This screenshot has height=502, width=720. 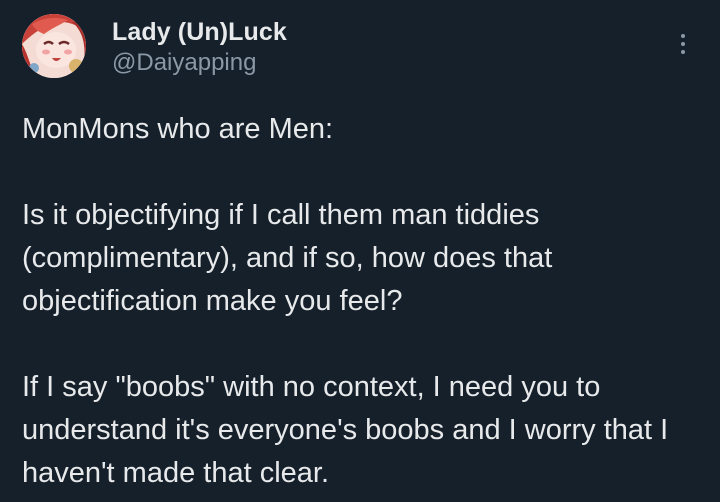 I want to click on avatar-illustration-icon, so click(x=54, y=46).